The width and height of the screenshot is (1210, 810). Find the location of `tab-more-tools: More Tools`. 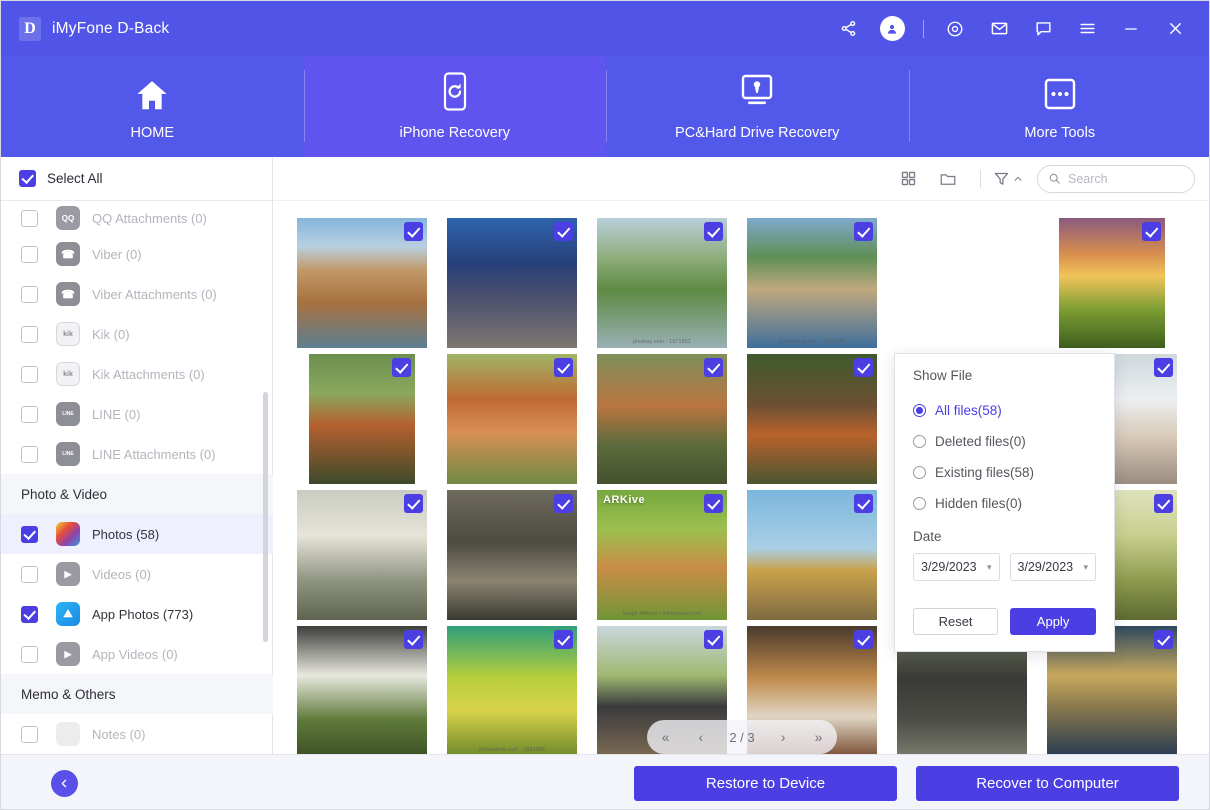

tab-more-tools: More Tools is located at coordinates (1059, 106).